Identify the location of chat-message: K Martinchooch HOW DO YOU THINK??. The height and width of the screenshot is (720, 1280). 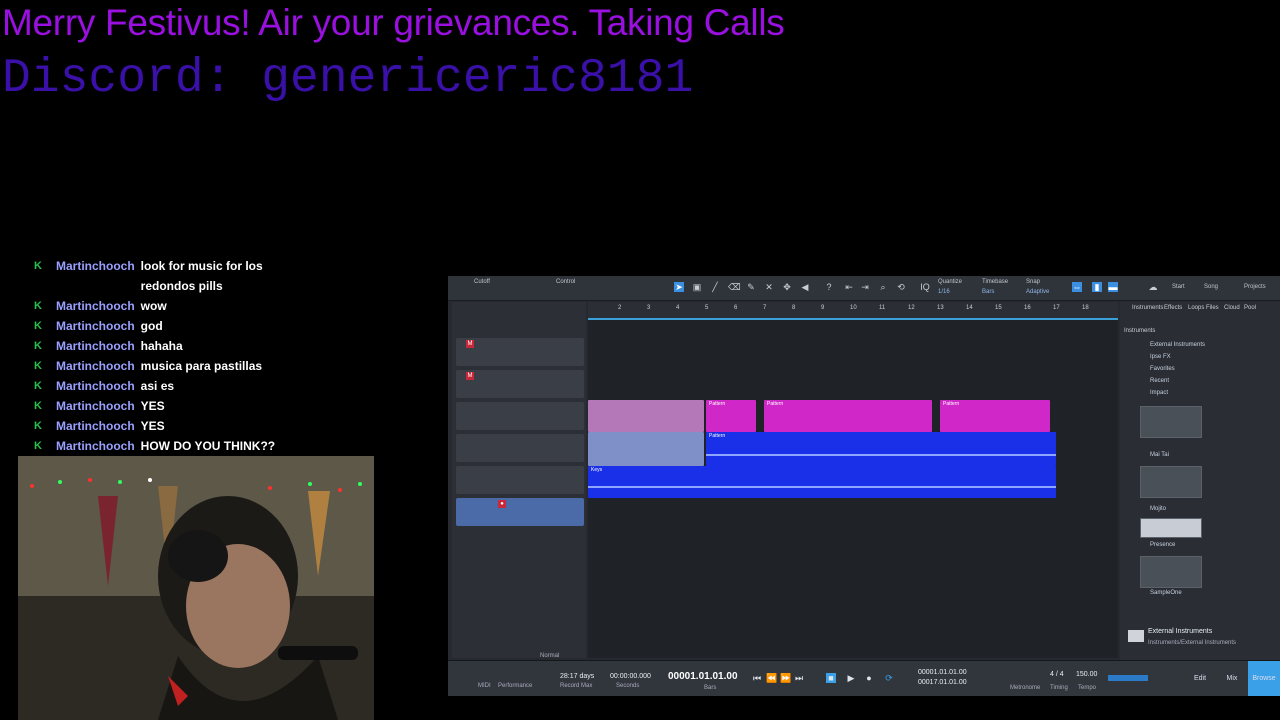
(190, 446).